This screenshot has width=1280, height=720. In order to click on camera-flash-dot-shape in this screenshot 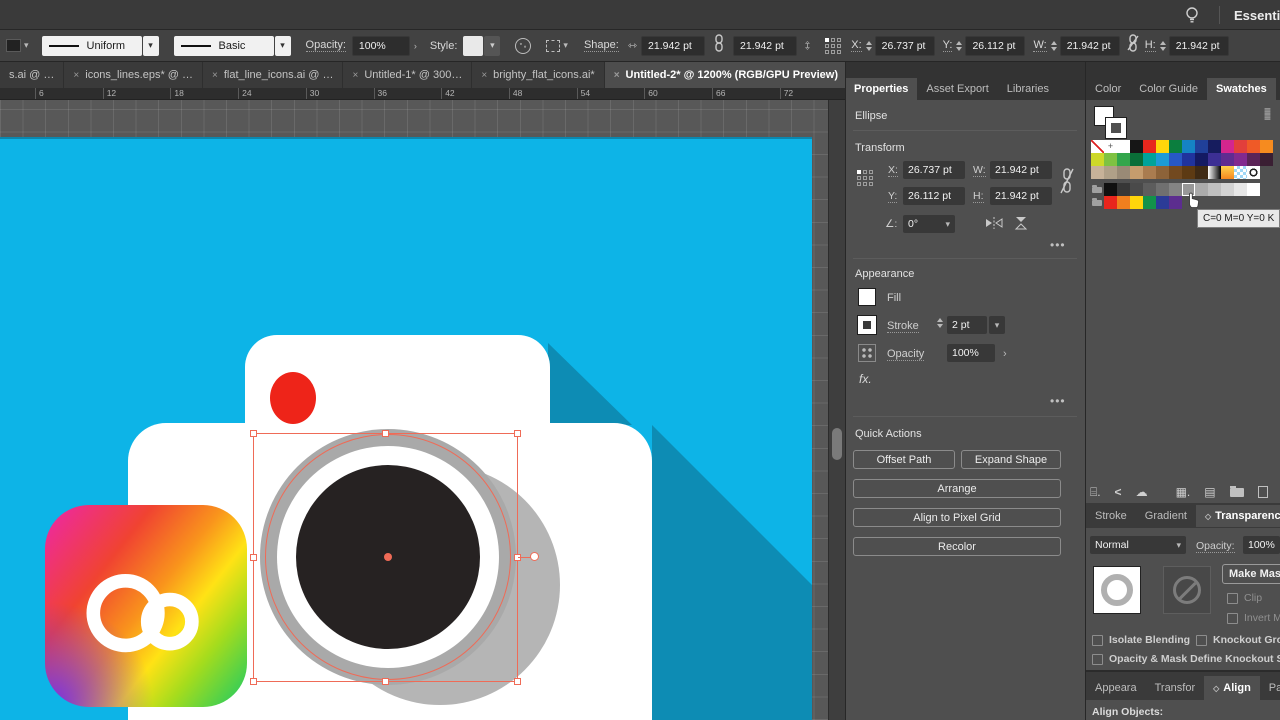, I will do `click(293, 398)`.